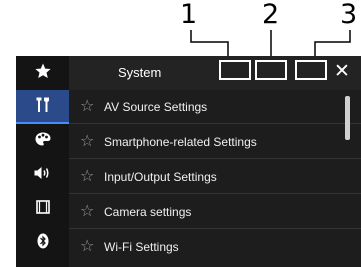 This screenshot has width=361, height=267. Describe the element at coordinates (160, 177) in the screenshot. I see `list-item-label: Input/Output Settings` at that location.